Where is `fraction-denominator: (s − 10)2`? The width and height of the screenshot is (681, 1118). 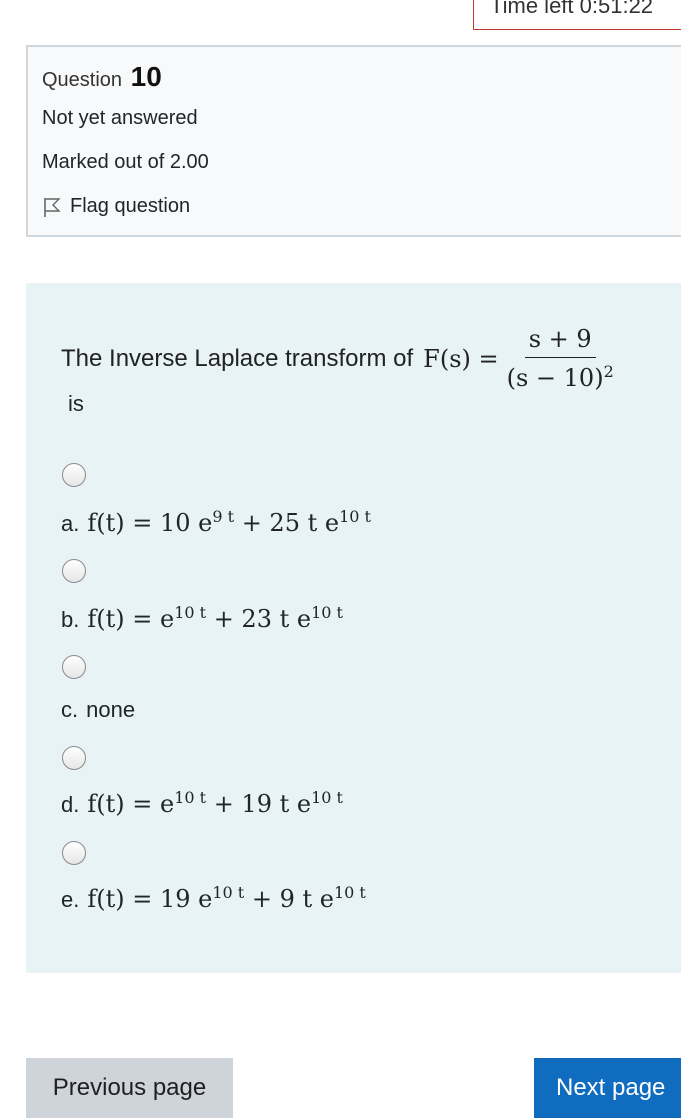 fraction-denominator: (s − 10)2 is located at coordinates (560, 375).